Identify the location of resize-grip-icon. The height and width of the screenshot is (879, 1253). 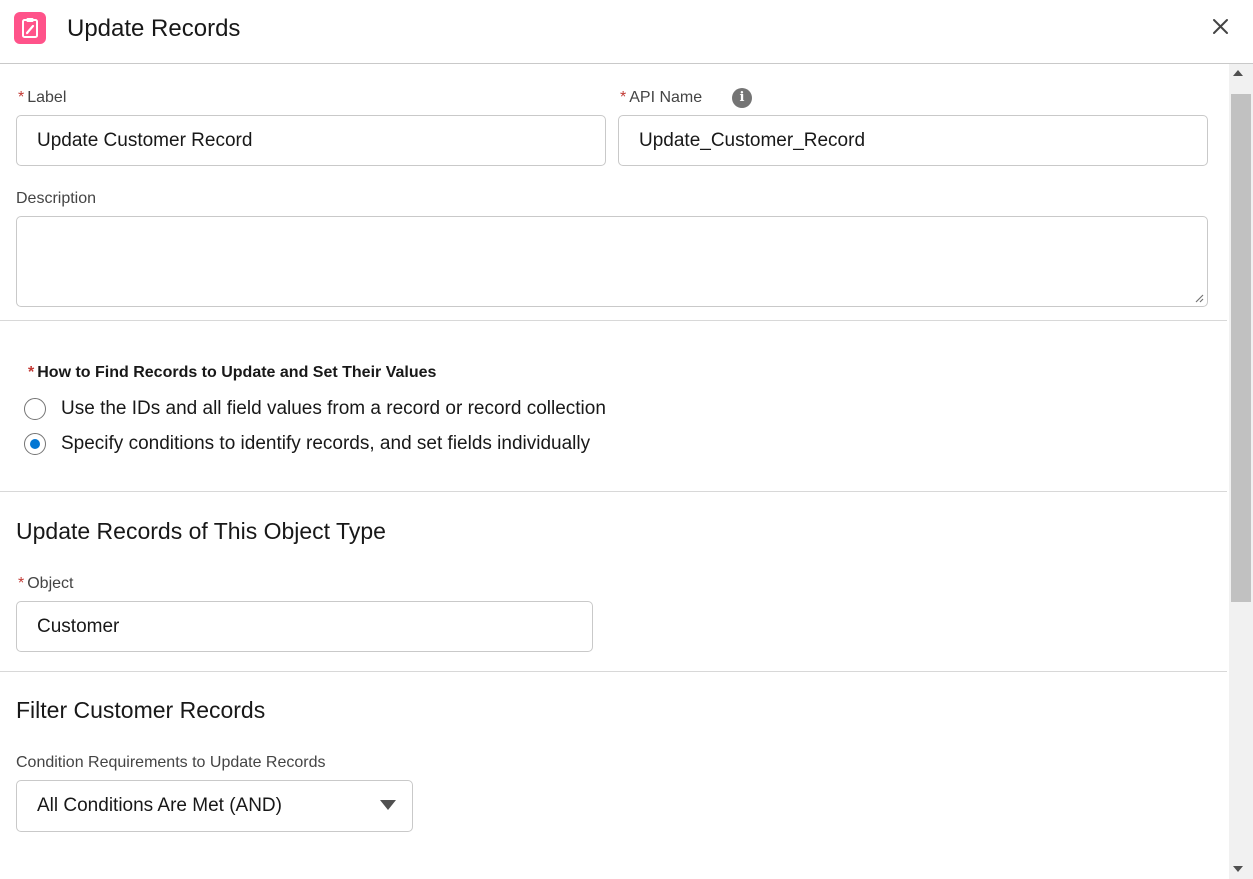
(1199, 298).